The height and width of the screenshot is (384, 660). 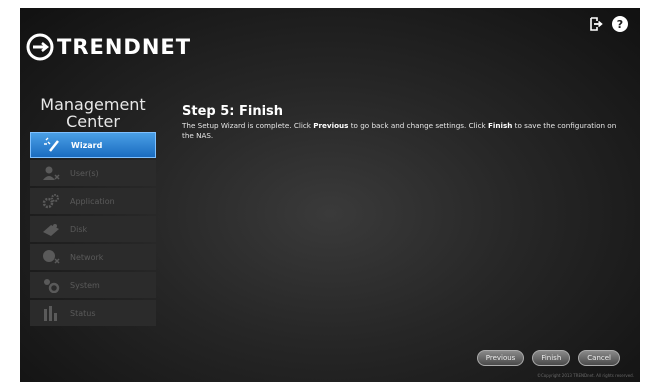 I want to click on wizard-wand-icon, so click(x=52, y=145).